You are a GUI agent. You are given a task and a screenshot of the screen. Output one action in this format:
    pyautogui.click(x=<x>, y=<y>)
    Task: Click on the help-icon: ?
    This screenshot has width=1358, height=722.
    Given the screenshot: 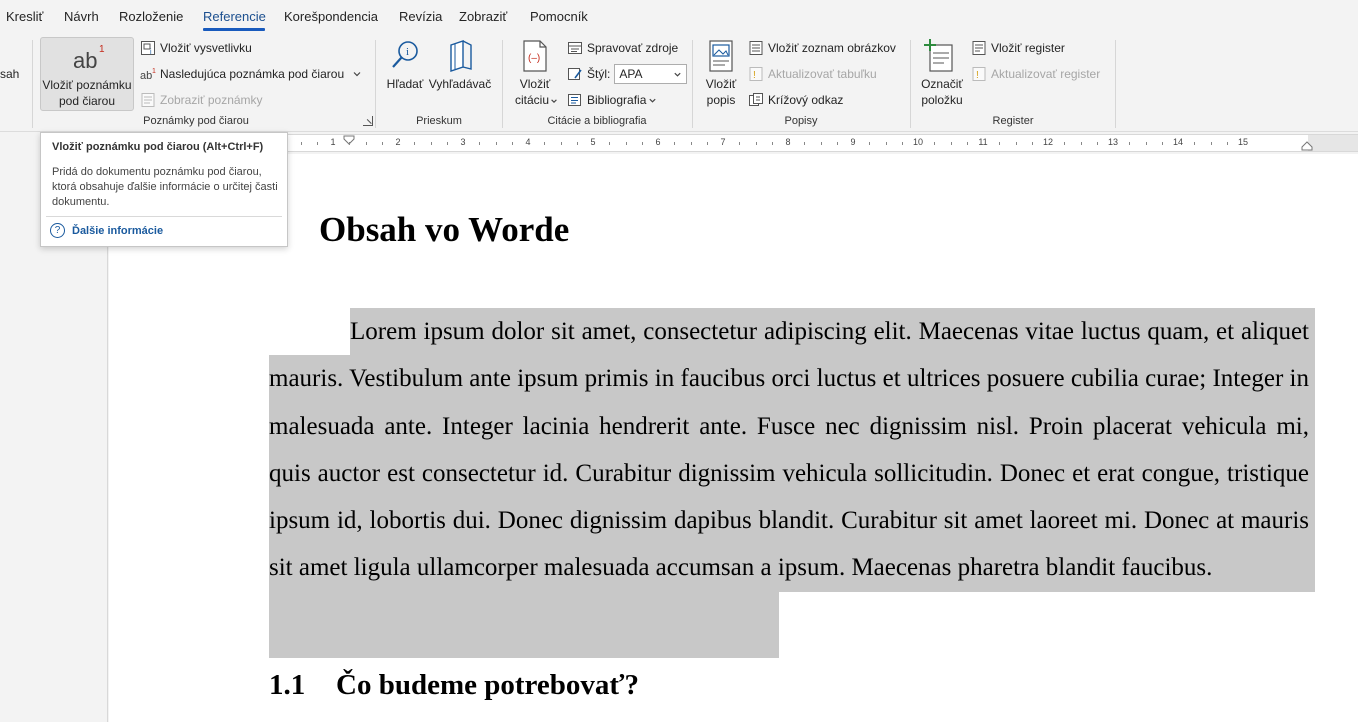 What is the action you would take?
    pyautogui.click(x=57, y=230)
    